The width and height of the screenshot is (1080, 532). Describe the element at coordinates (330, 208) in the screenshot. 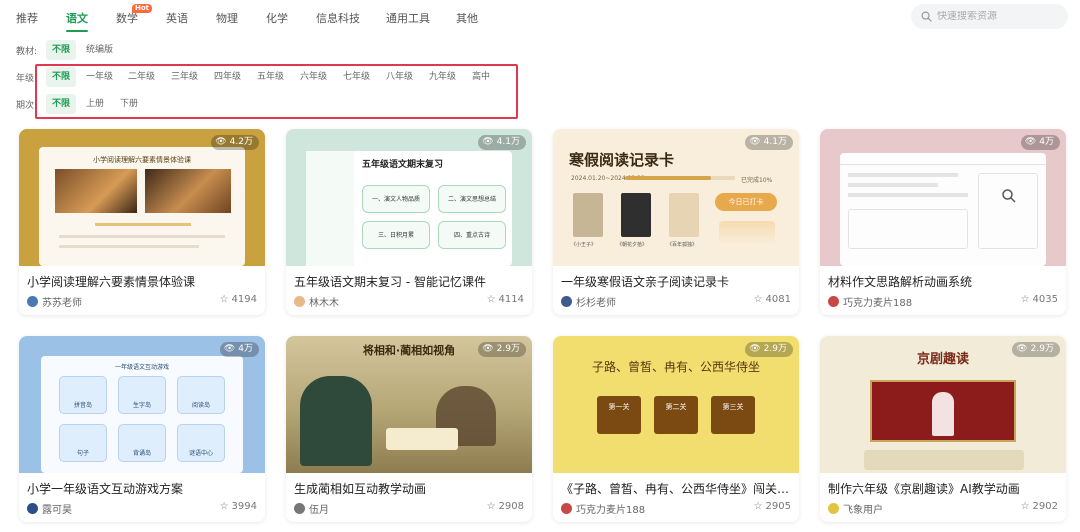

I see `thumb-sidebar` at that location.